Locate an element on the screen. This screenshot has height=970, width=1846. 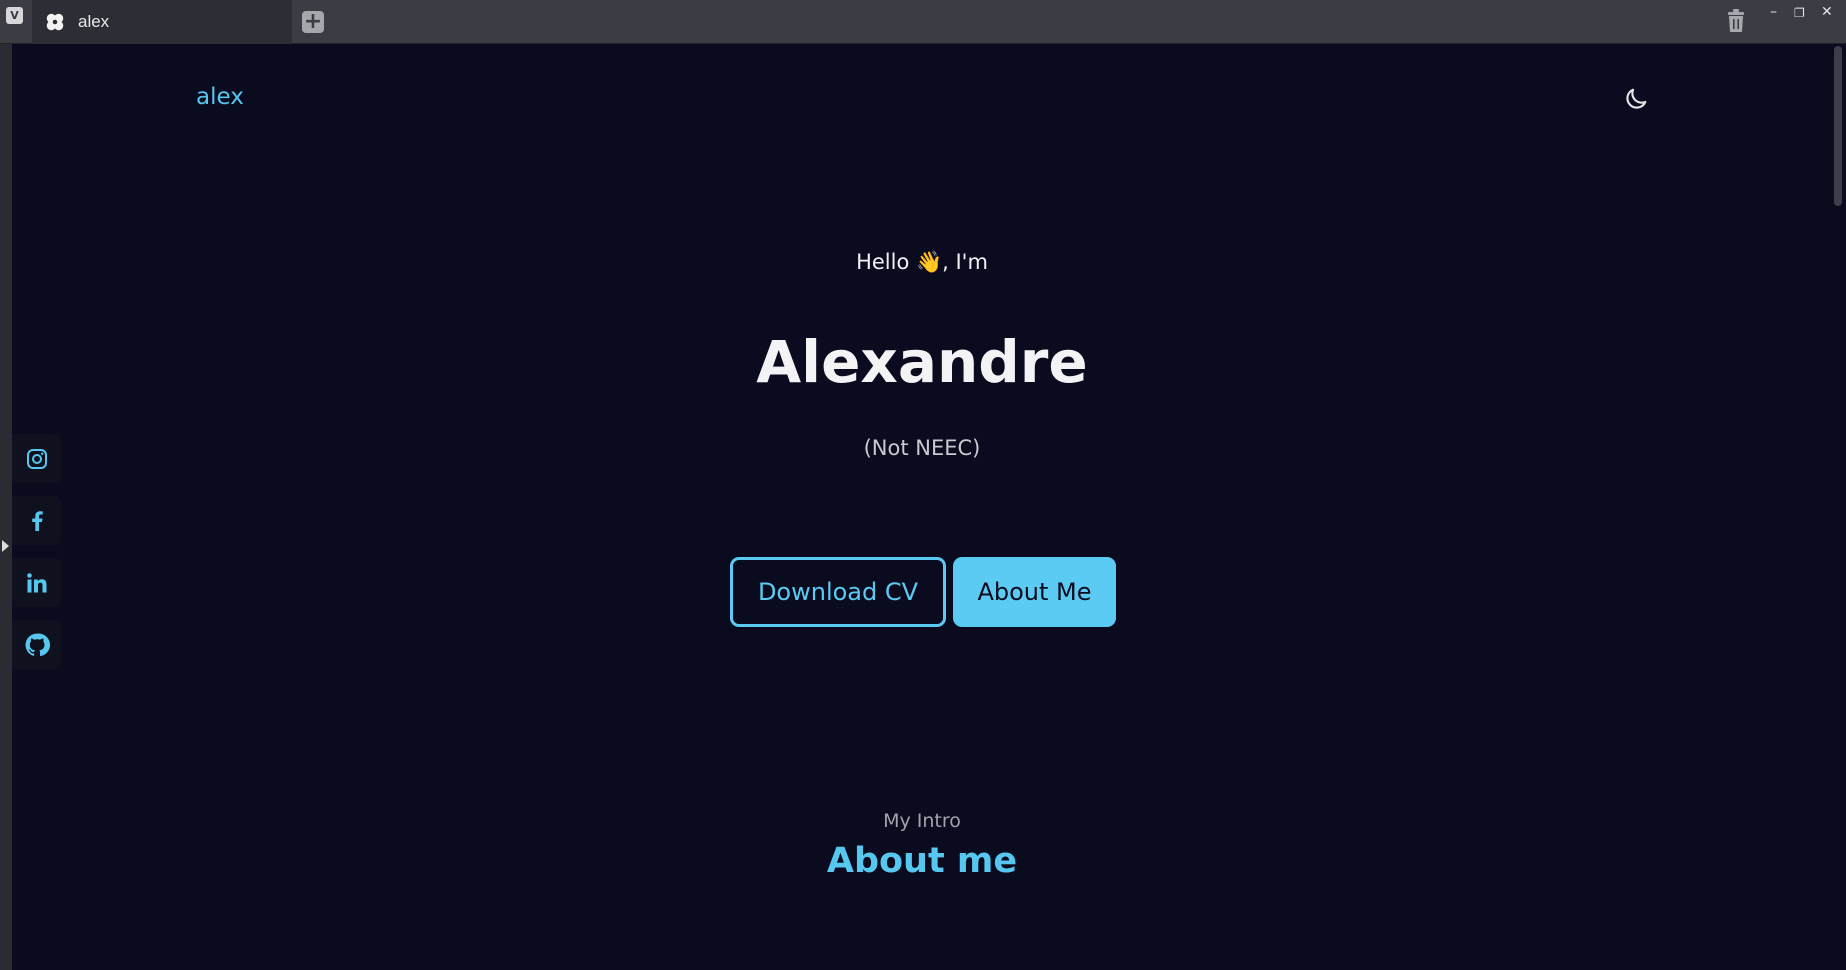
linkedin-icon is located at coordinates (36, 582).